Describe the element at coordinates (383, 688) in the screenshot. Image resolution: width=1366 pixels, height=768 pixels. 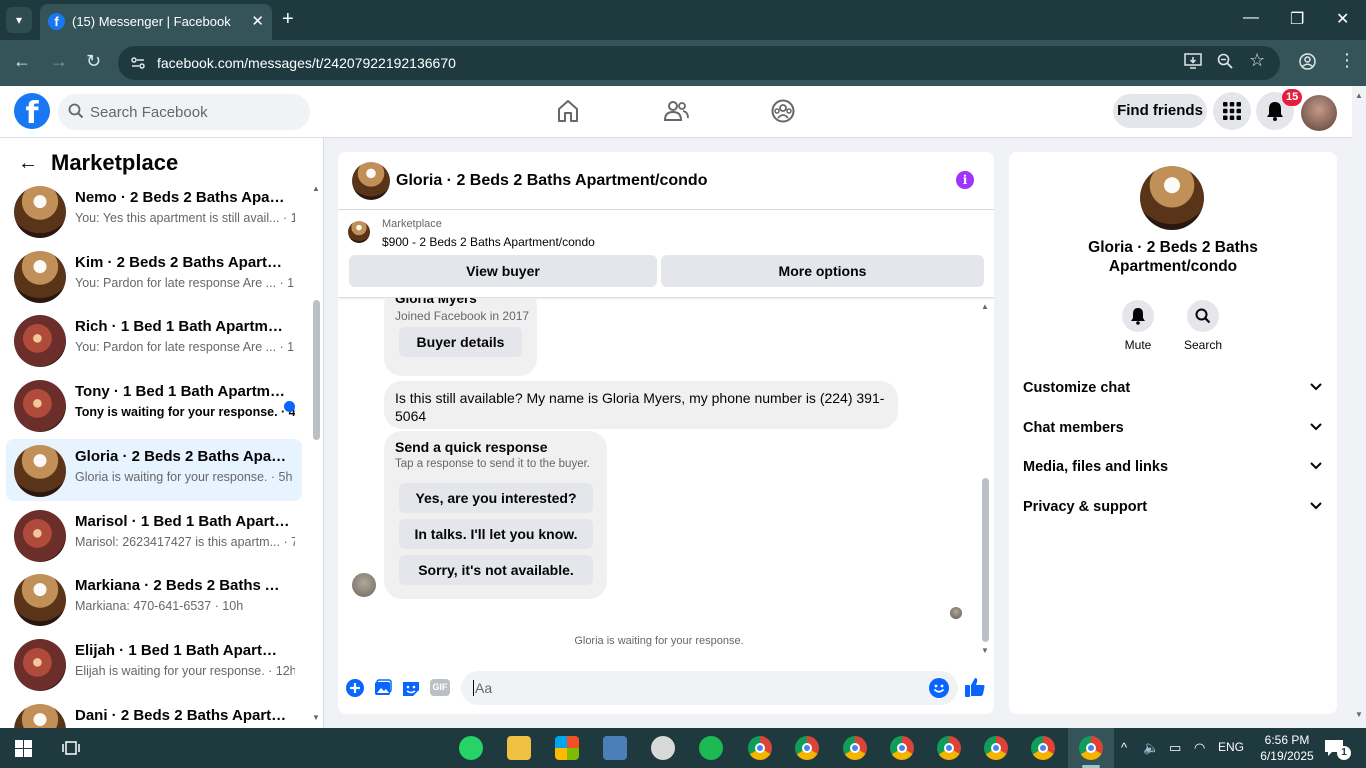
I see `photo-icon` at that location.